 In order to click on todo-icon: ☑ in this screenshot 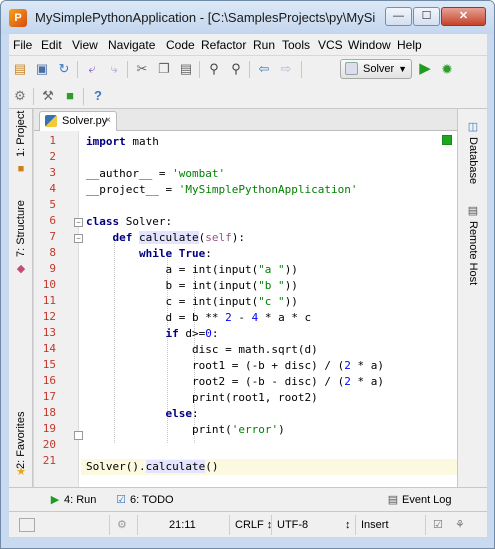, I will do `click(121, 500)`.